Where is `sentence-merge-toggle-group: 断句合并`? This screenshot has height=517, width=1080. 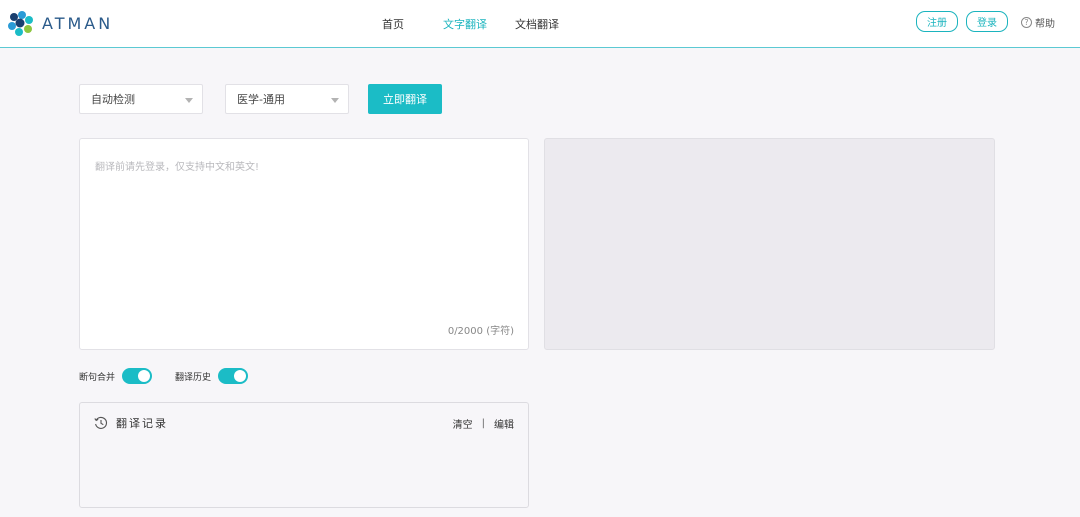
sentence-merge-toggle-group: 断句合并 is located at coordinates (116, 376).